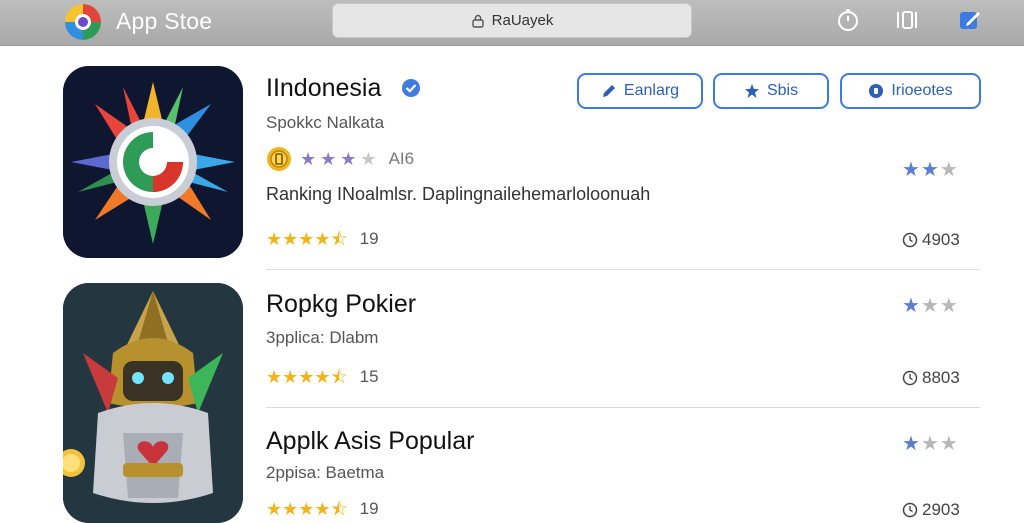 The width and height of the screenshot is (1024, 523). Describe the element at coordinates (325, 472) in the screenshot. I see `app-subtitle: 2ppisa: Baetma` at that location.